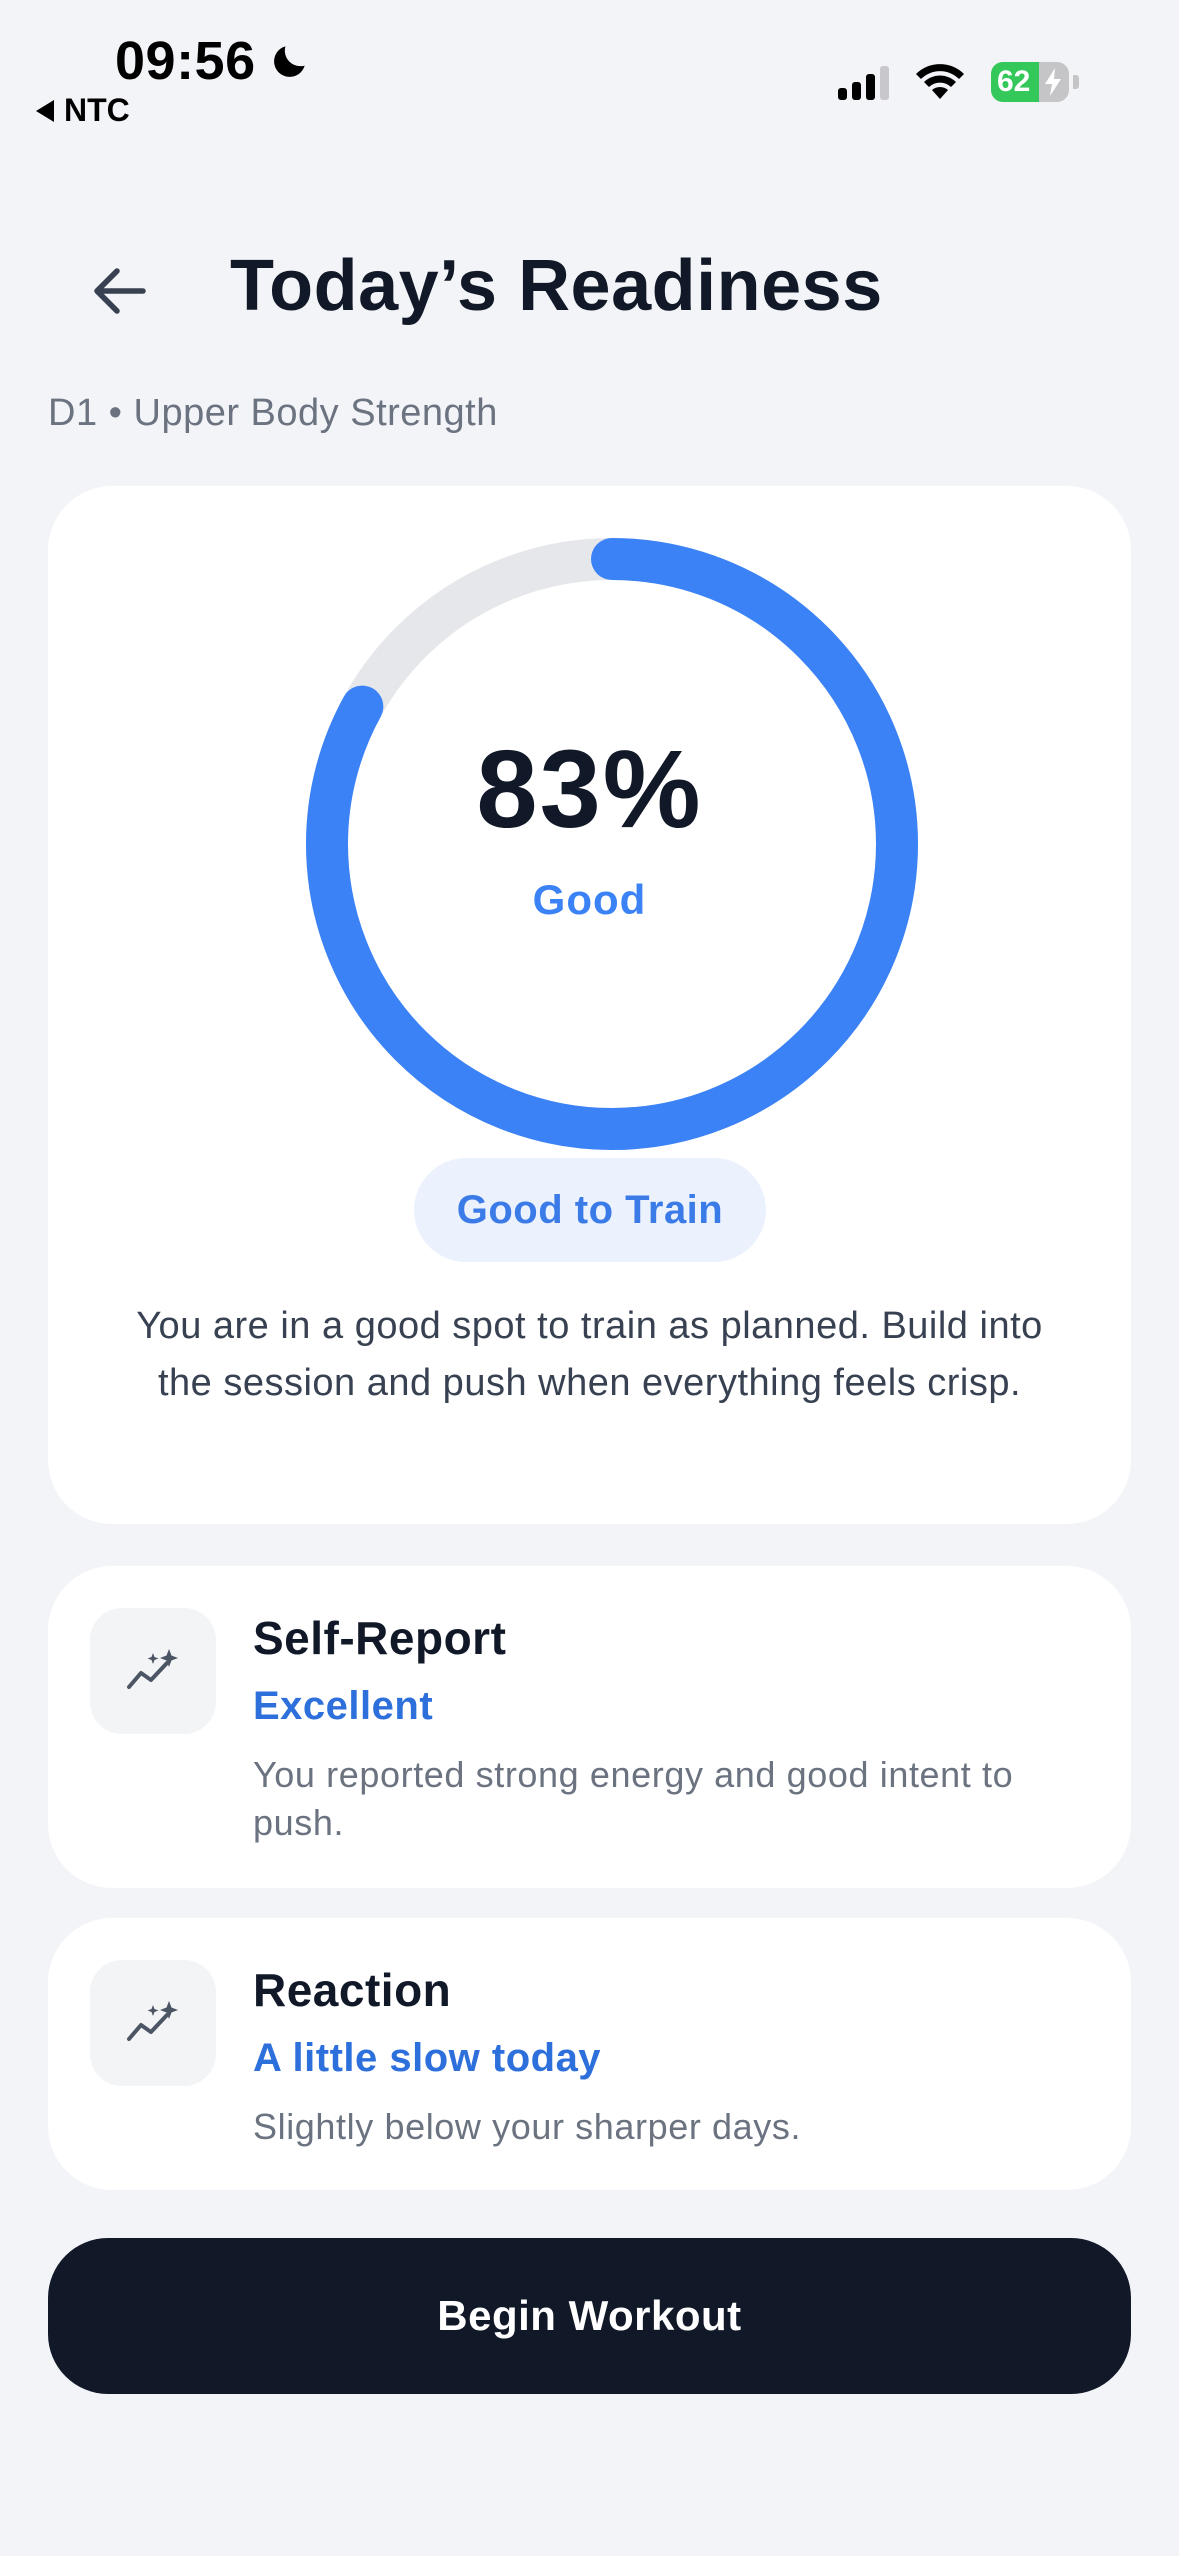 The width and height of the screenshot is (1179, 2556). Describe the element at coordinates (1014, 81) in the screenshot. I see `battery-level: 62` at that location.